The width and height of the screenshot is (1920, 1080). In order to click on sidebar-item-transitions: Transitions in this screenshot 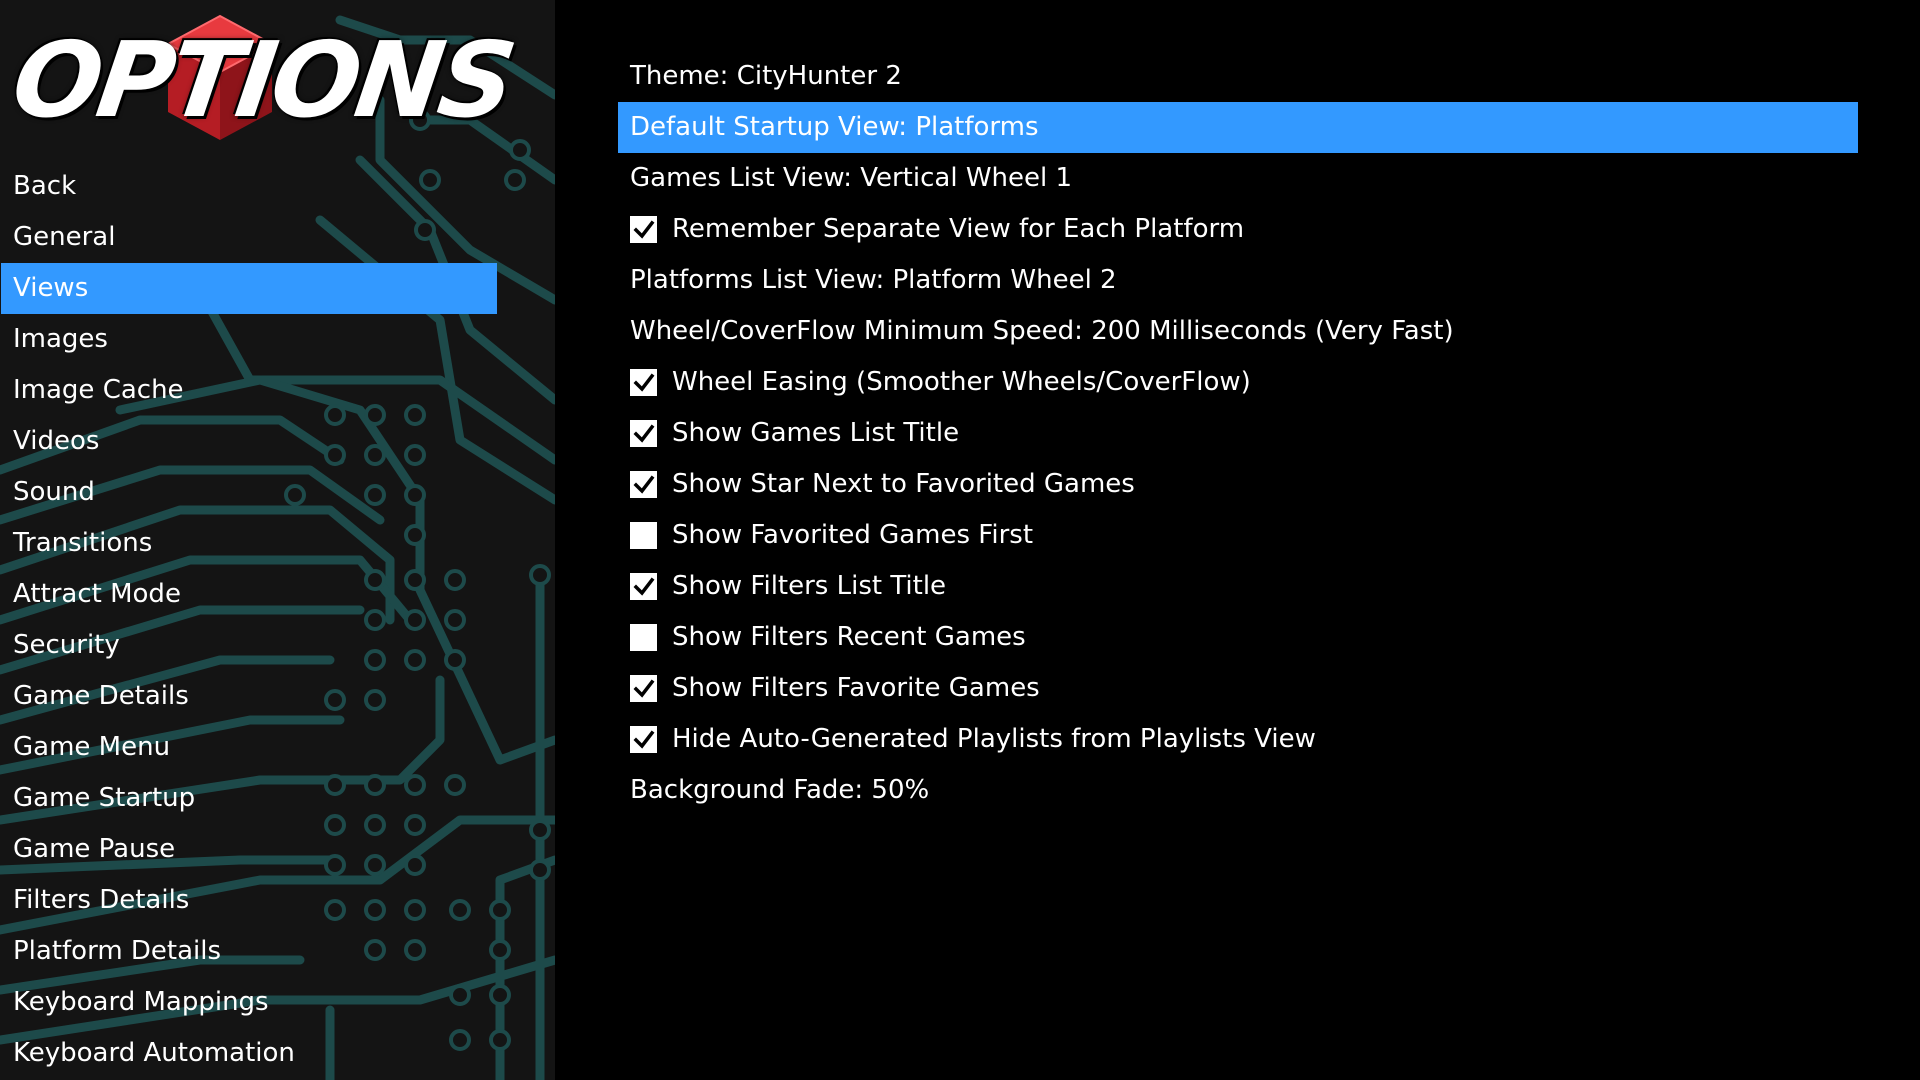, I will do `click(277, 543)`.